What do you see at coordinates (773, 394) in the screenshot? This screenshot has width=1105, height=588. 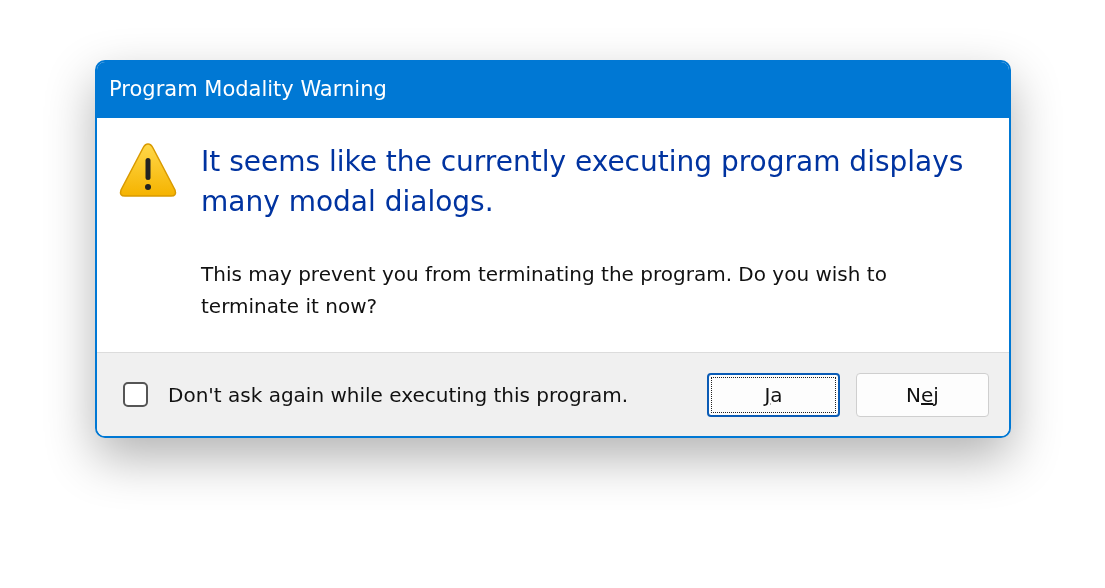 I see `dialog-button: Ja` at bounding box center [773, 394].